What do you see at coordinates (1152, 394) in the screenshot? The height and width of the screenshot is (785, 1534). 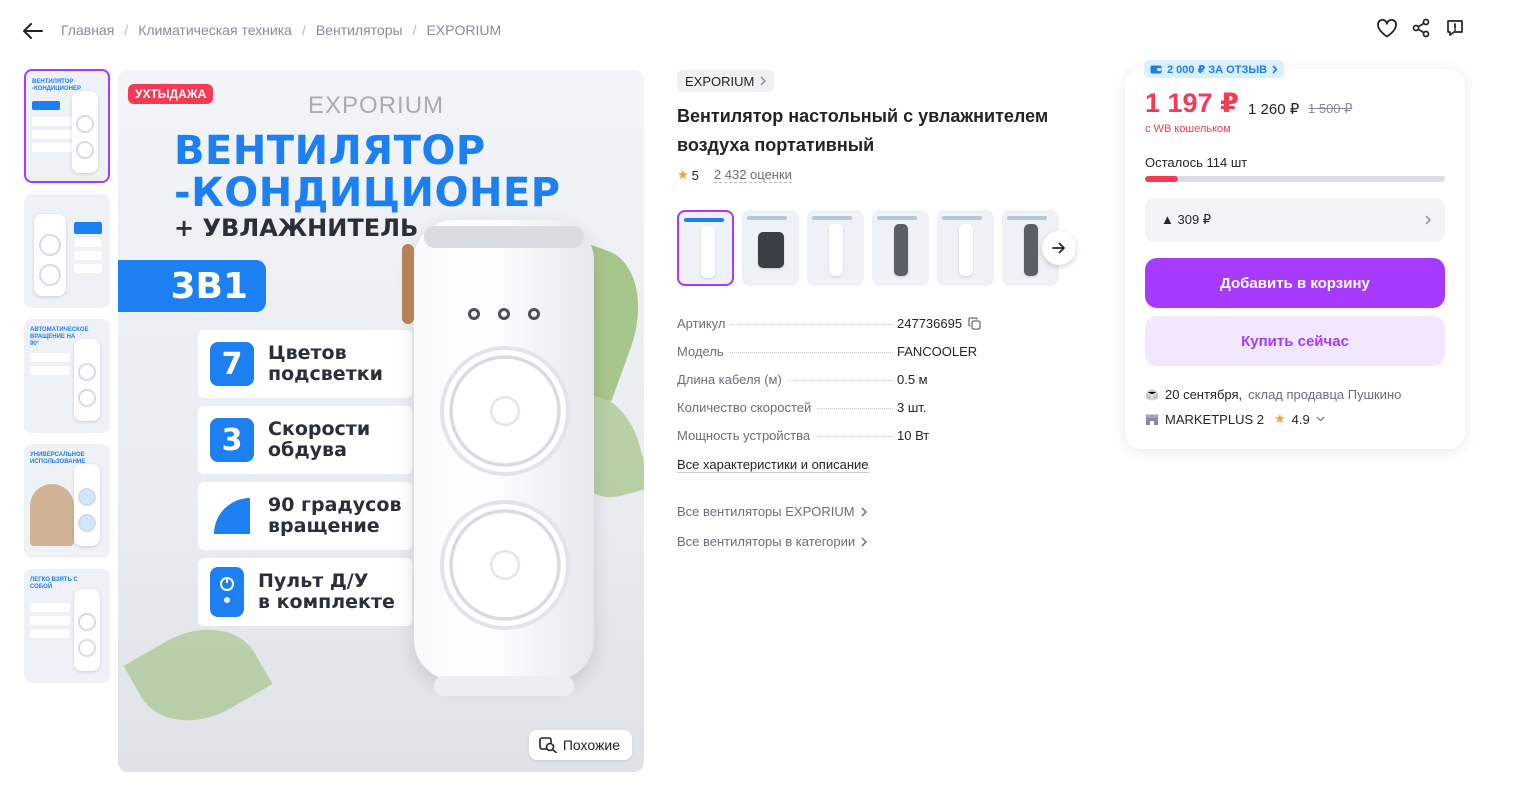 I see `box-icon` at bounding box center [1152, 394].